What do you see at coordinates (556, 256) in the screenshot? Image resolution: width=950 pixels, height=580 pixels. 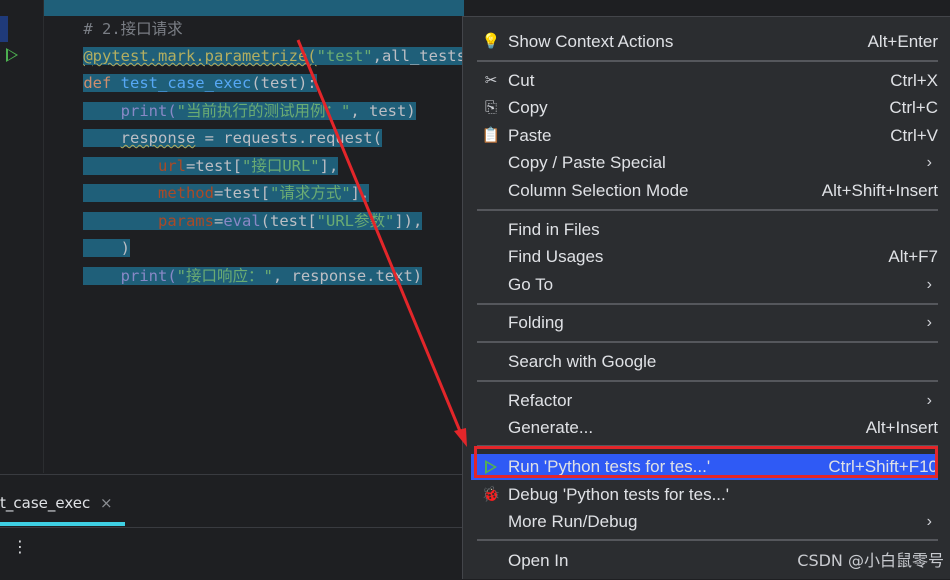 I see `menu-item-label: Find Usages` at bounding box center [556, 256].